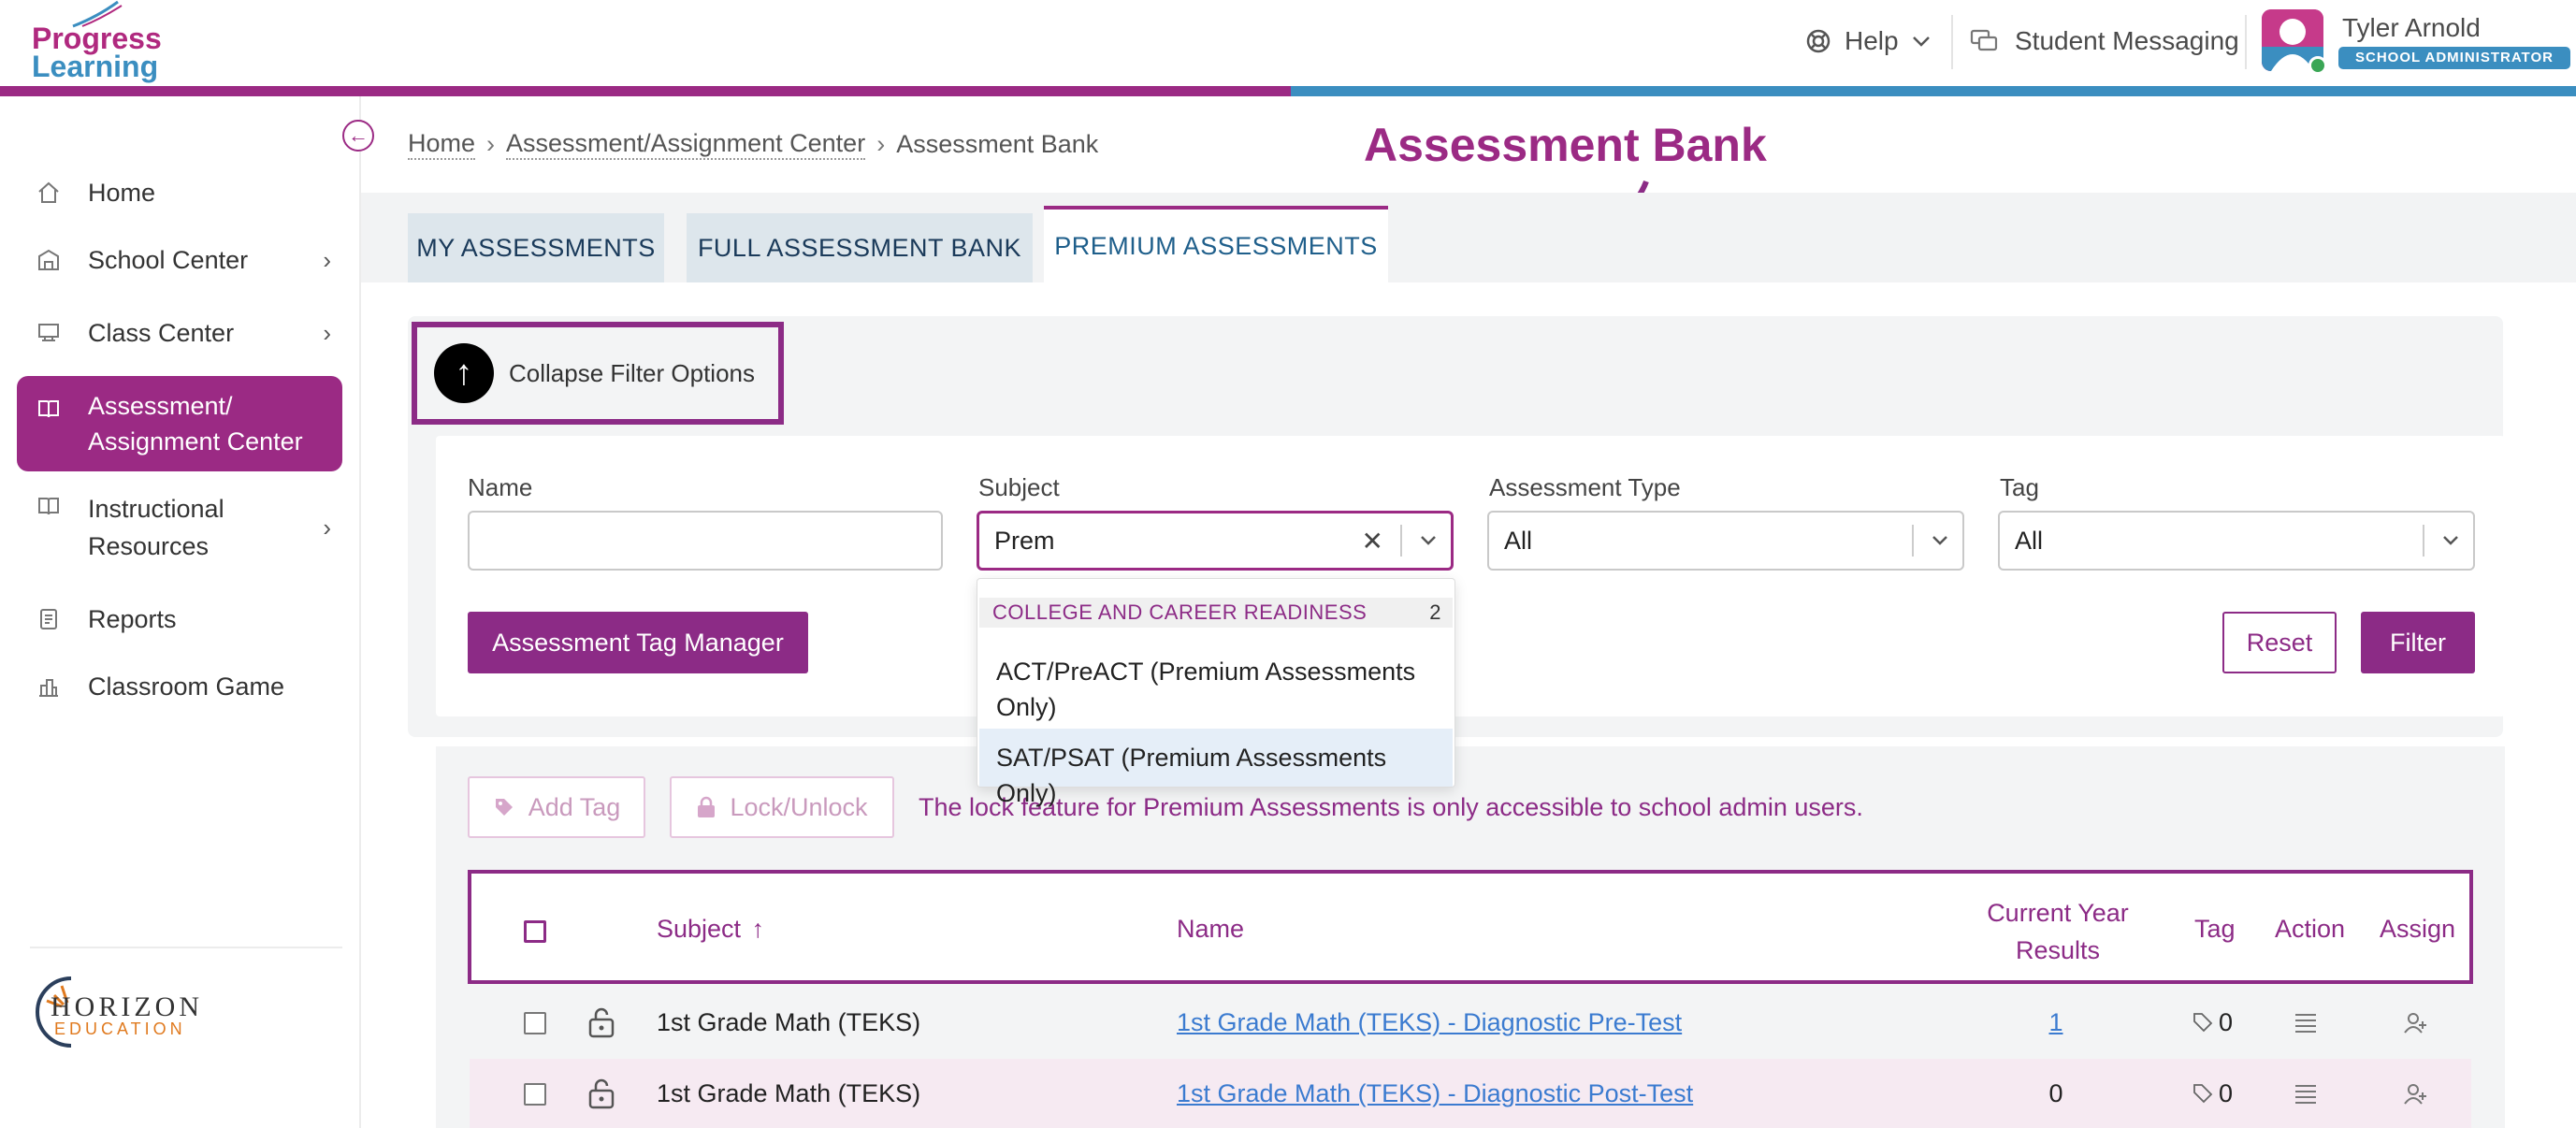 This screenshot has height=1128, width=2576. Describe the element at coordinates (638, 642) in the screenshot. I see `assessment-tag-manager-button: Assessment Tag Manager` at that location.